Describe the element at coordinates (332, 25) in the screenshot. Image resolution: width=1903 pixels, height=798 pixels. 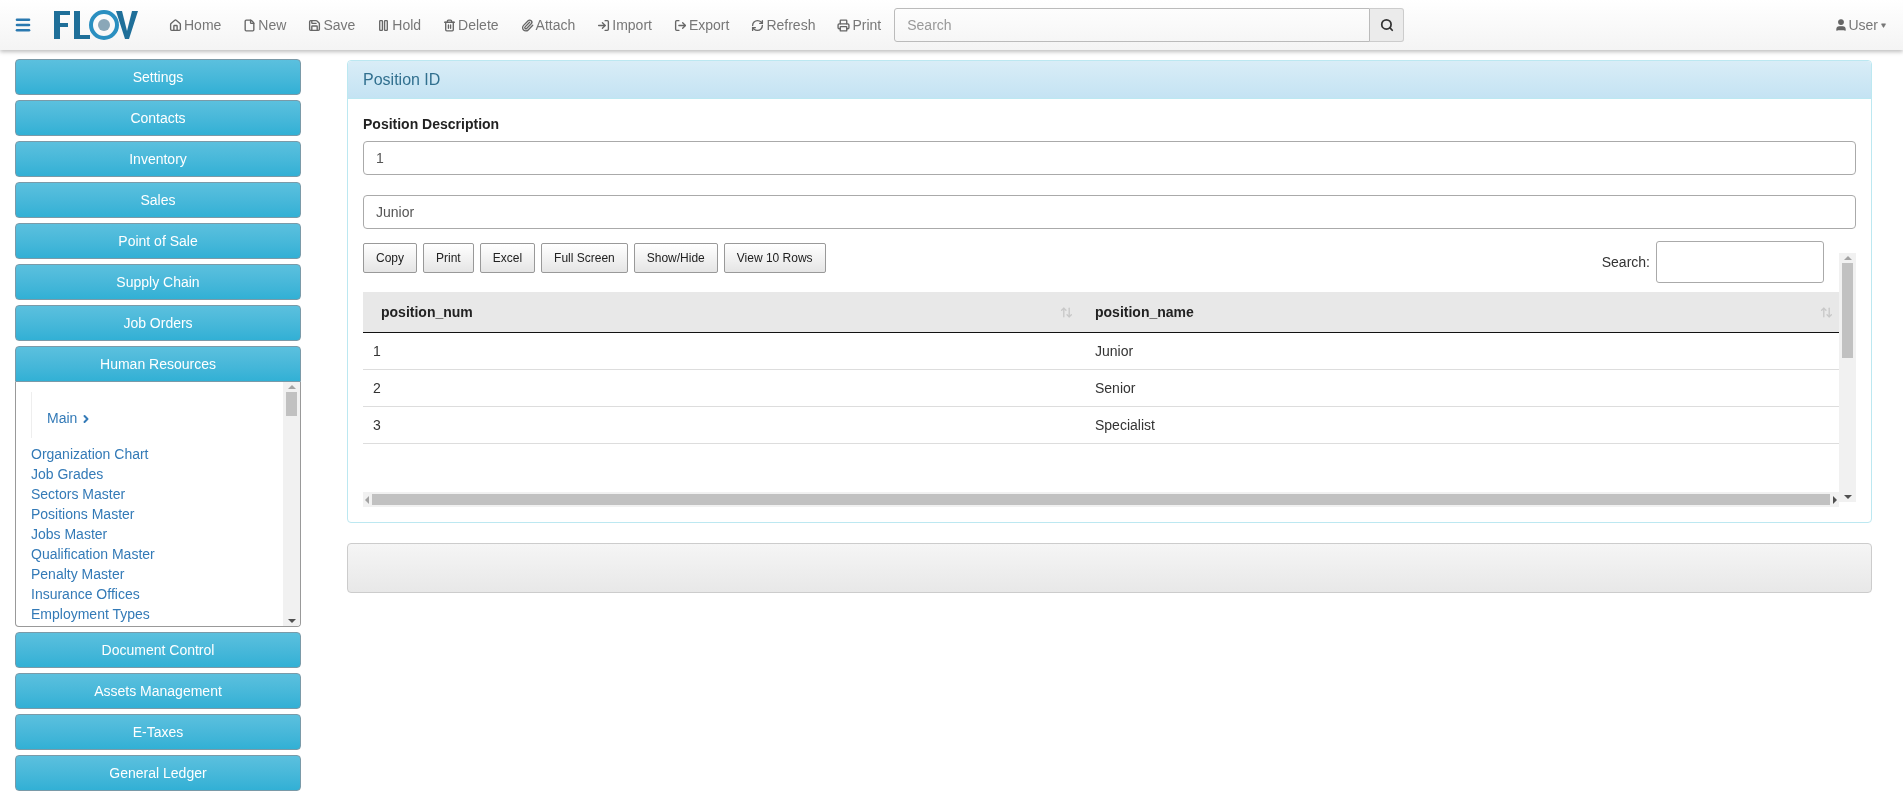
I see `toolbar-button: Save` at that location.